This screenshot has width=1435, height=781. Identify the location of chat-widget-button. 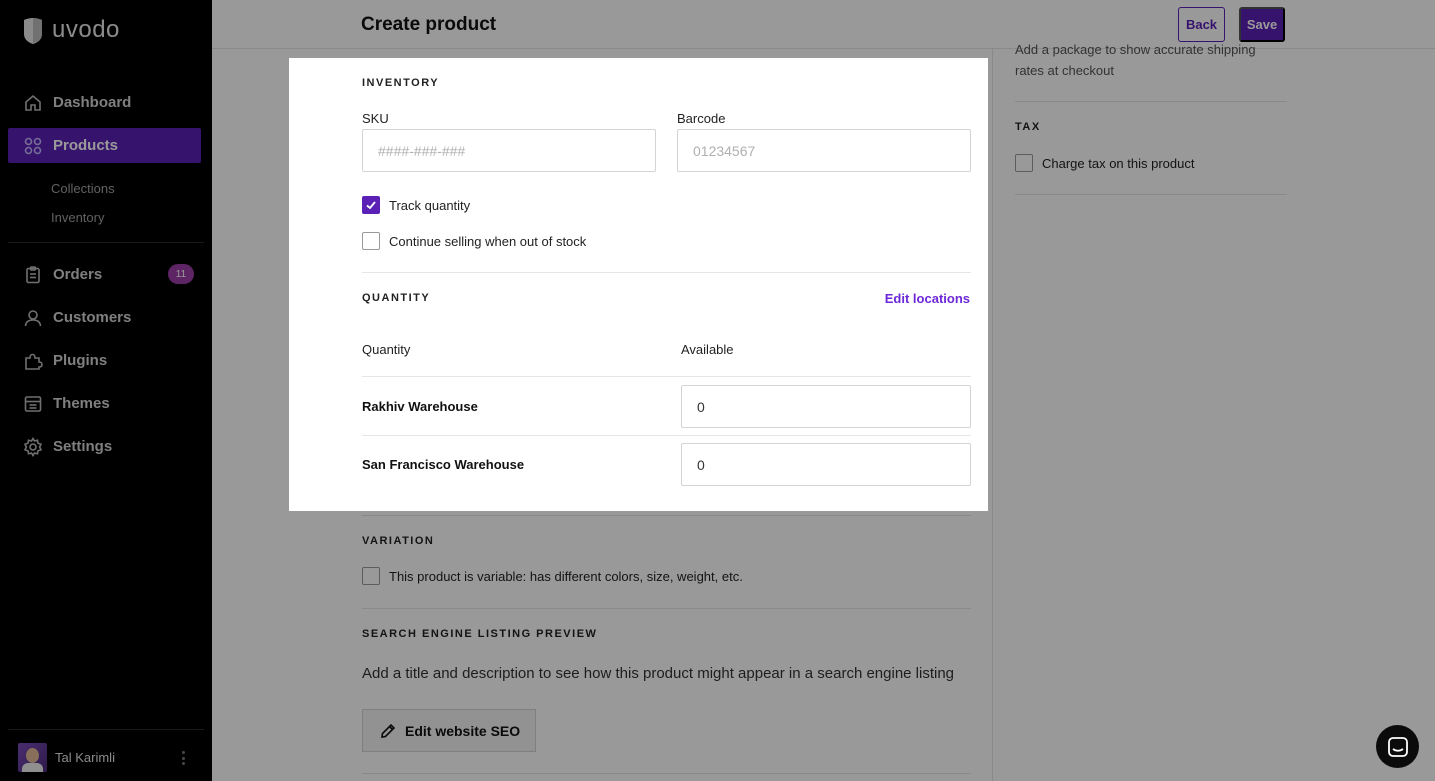
(1397, 746).